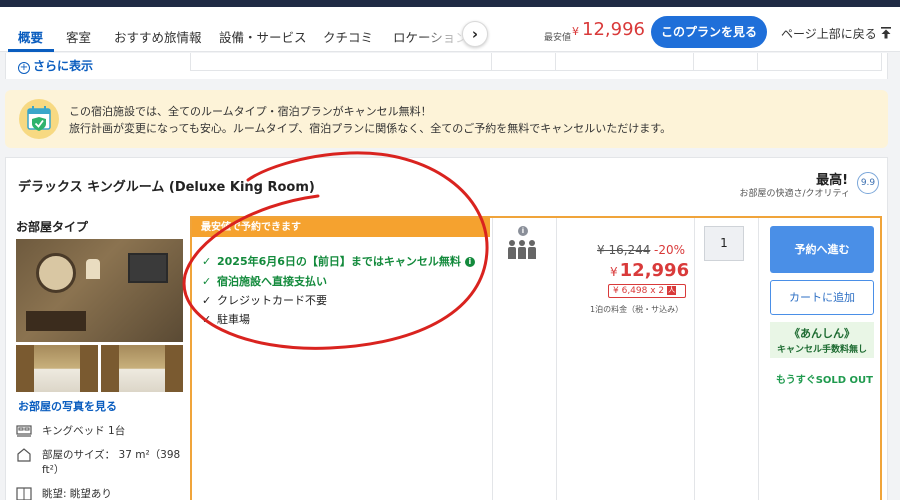  I want to click on view-icon, so click(24, 493).